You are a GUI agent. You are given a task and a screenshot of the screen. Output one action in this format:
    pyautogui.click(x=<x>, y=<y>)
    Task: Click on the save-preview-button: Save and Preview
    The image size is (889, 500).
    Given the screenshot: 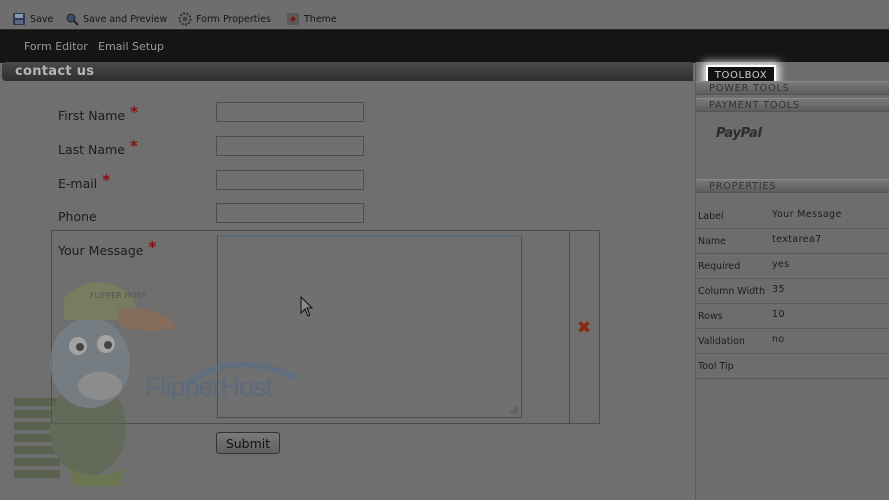 What is the action you would take?
    pyautogui.click(x=116, y=19)
    